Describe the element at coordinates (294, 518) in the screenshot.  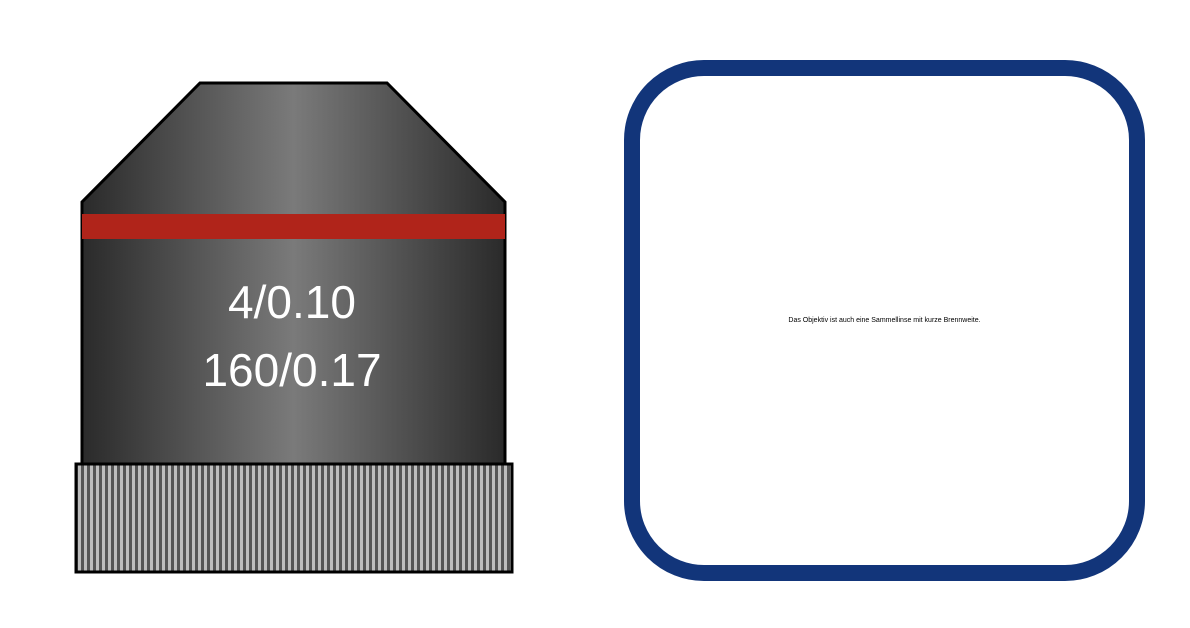
I see `knurled-ring` at that location.